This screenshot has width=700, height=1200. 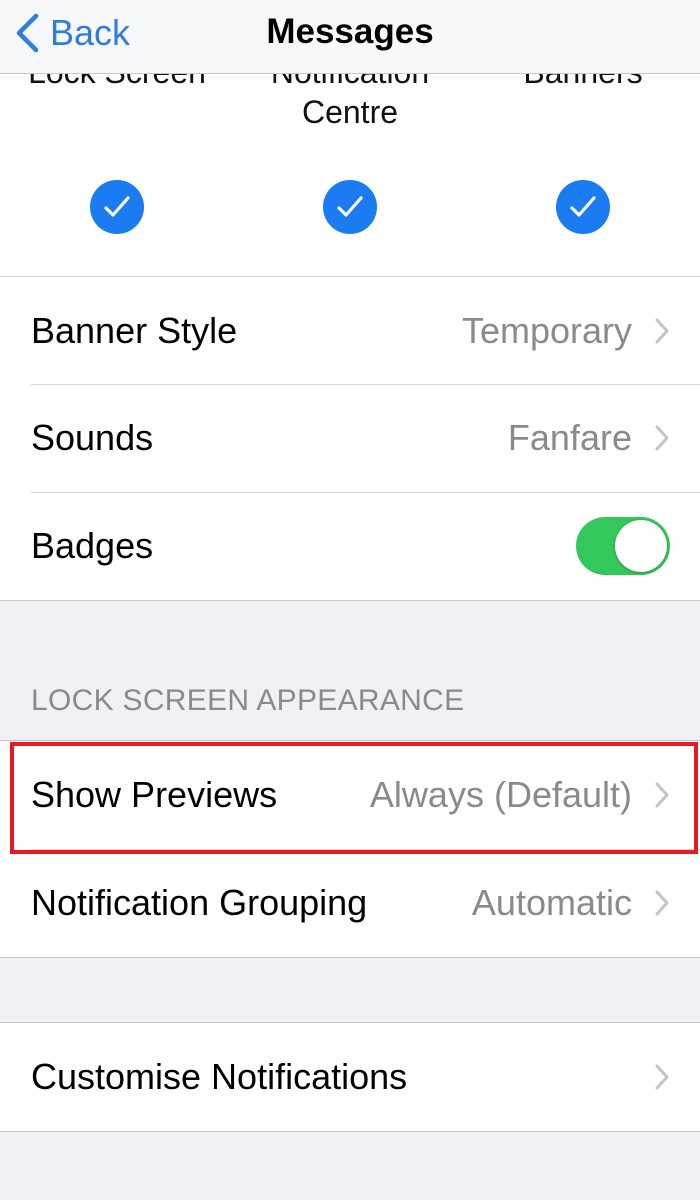 I want to click on row-label: Show Previews, so click(x=154, y=794).